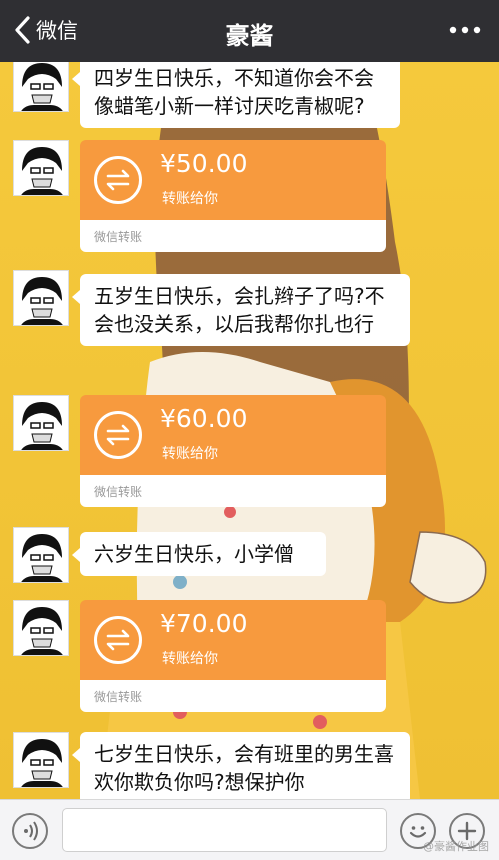  Describe the element at coordinates (249, 36) in the screenshot. I see `chat-title: 豪酱` at that location.